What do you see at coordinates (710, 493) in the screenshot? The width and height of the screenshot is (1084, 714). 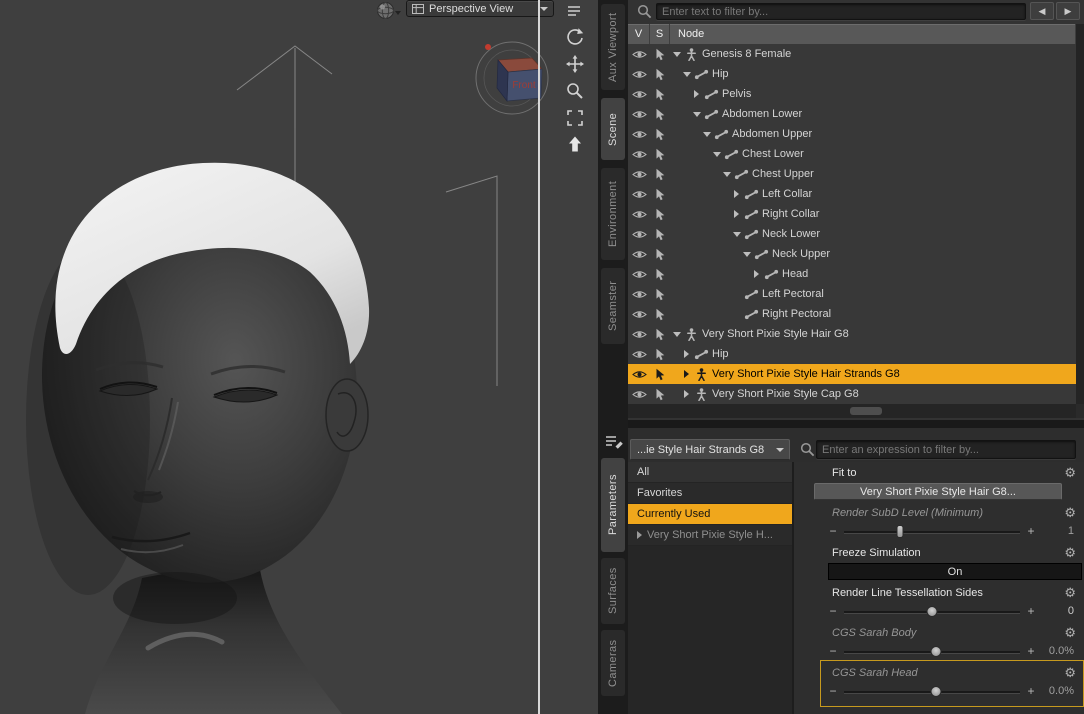 I see `param-group-favorites: Favorites` at bounding box center [710, 493].